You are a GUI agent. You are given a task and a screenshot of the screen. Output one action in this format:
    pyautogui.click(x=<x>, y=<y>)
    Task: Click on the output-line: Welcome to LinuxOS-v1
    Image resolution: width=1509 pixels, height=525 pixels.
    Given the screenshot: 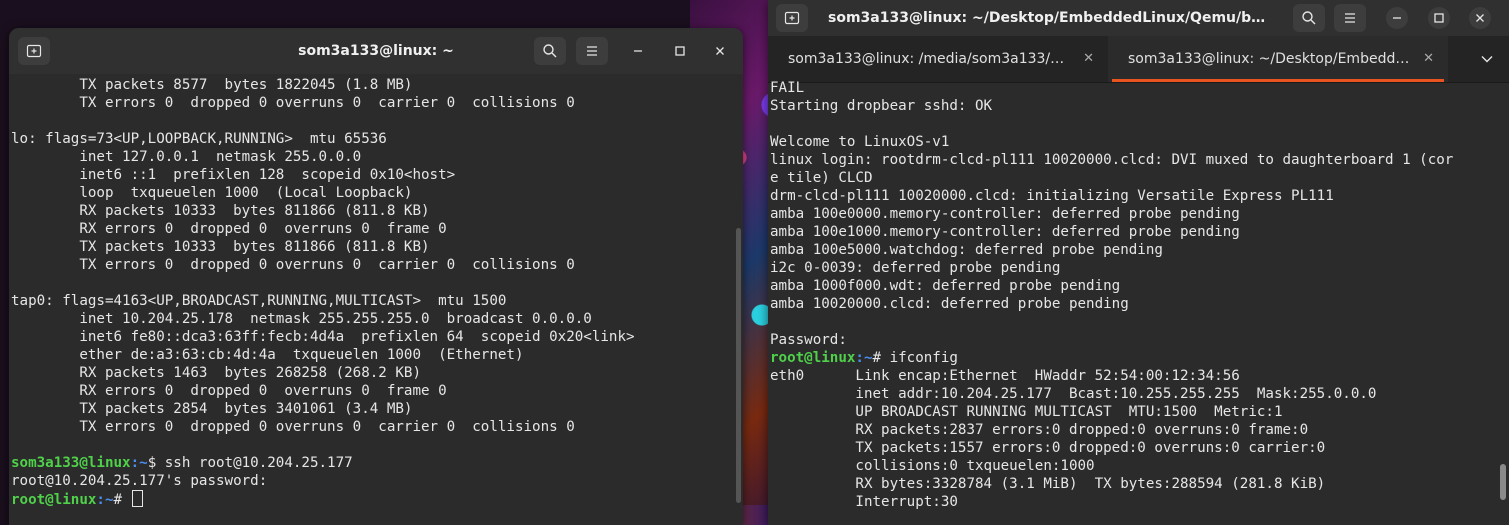 What is the action you would take?
    pyautogui.click(x=860, y=142)
    